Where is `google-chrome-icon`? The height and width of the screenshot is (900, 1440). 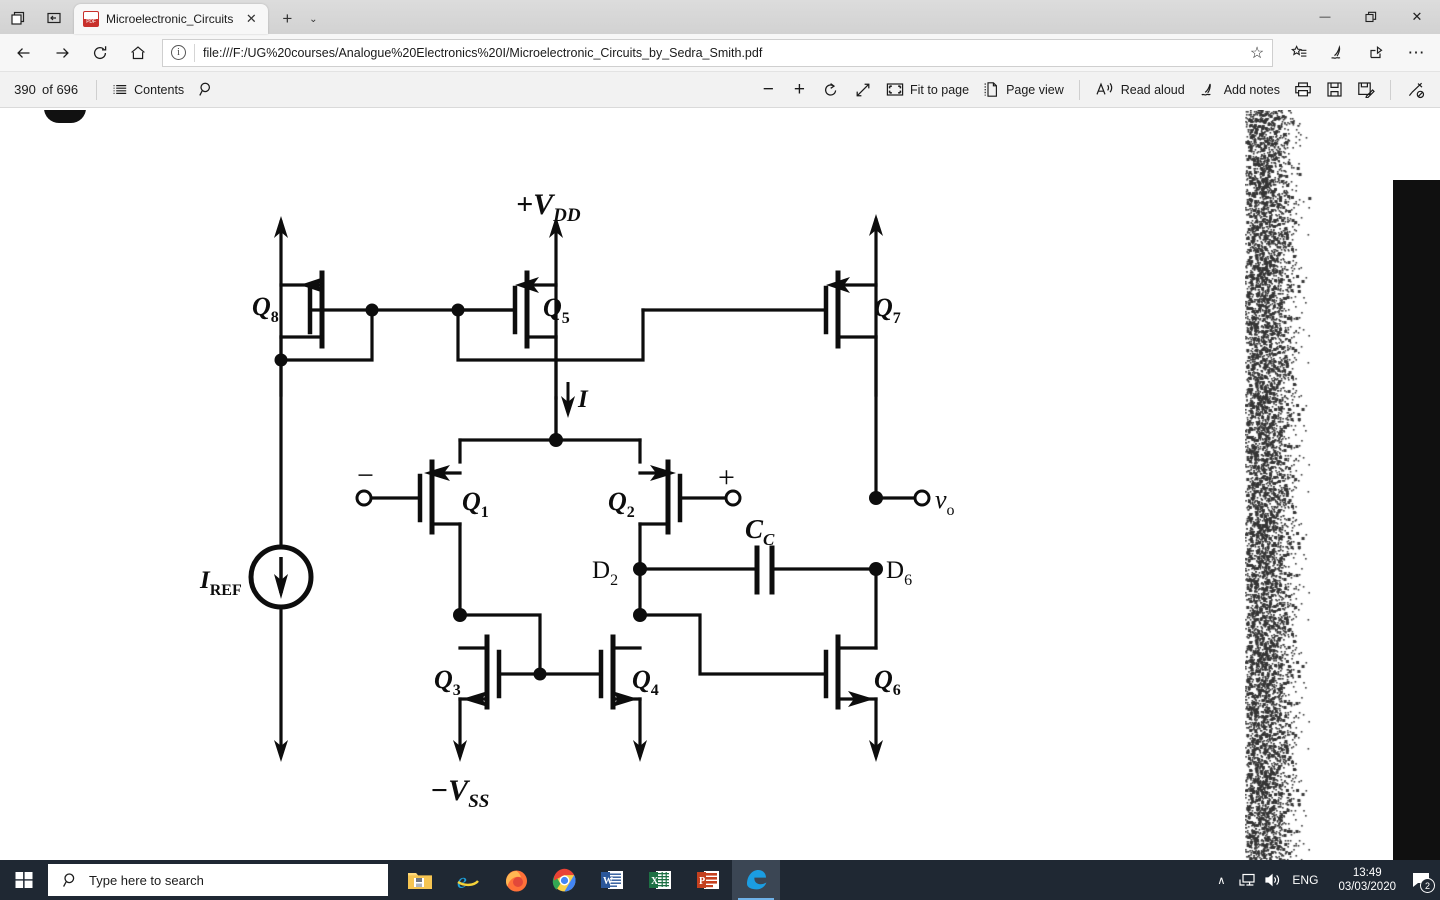
google-chrome-icon is located at coordinates (564, 879).